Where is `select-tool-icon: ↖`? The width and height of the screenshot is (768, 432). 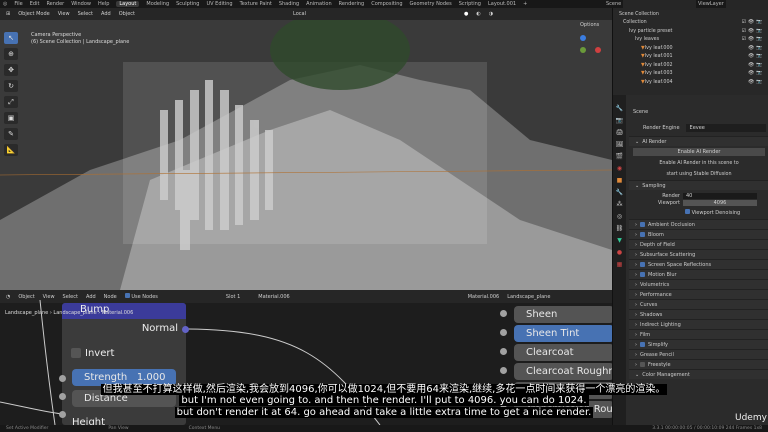
select-tool-icon: ↖ is located at coordinates (11, 38).